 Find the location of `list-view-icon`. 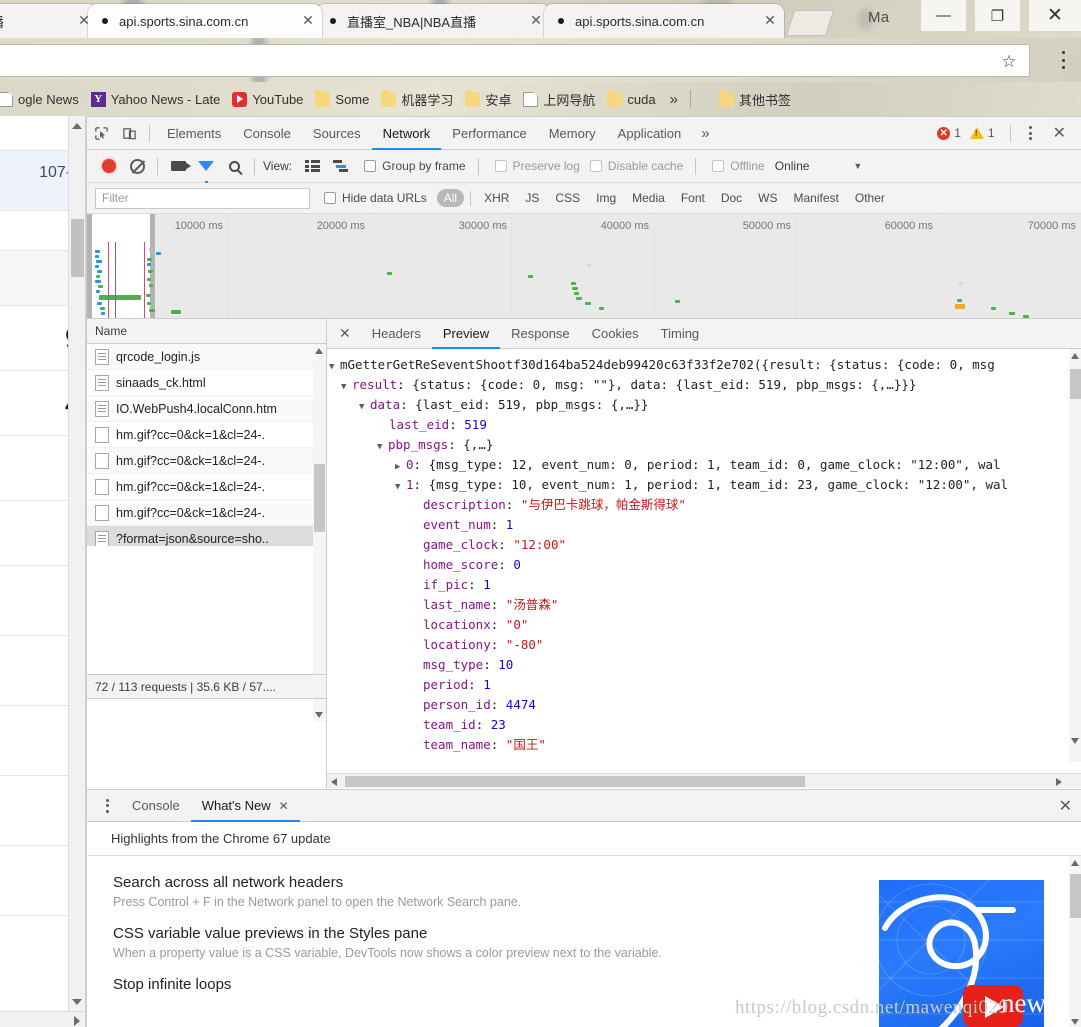

list-view-icon is located at coordinates (312, 166).